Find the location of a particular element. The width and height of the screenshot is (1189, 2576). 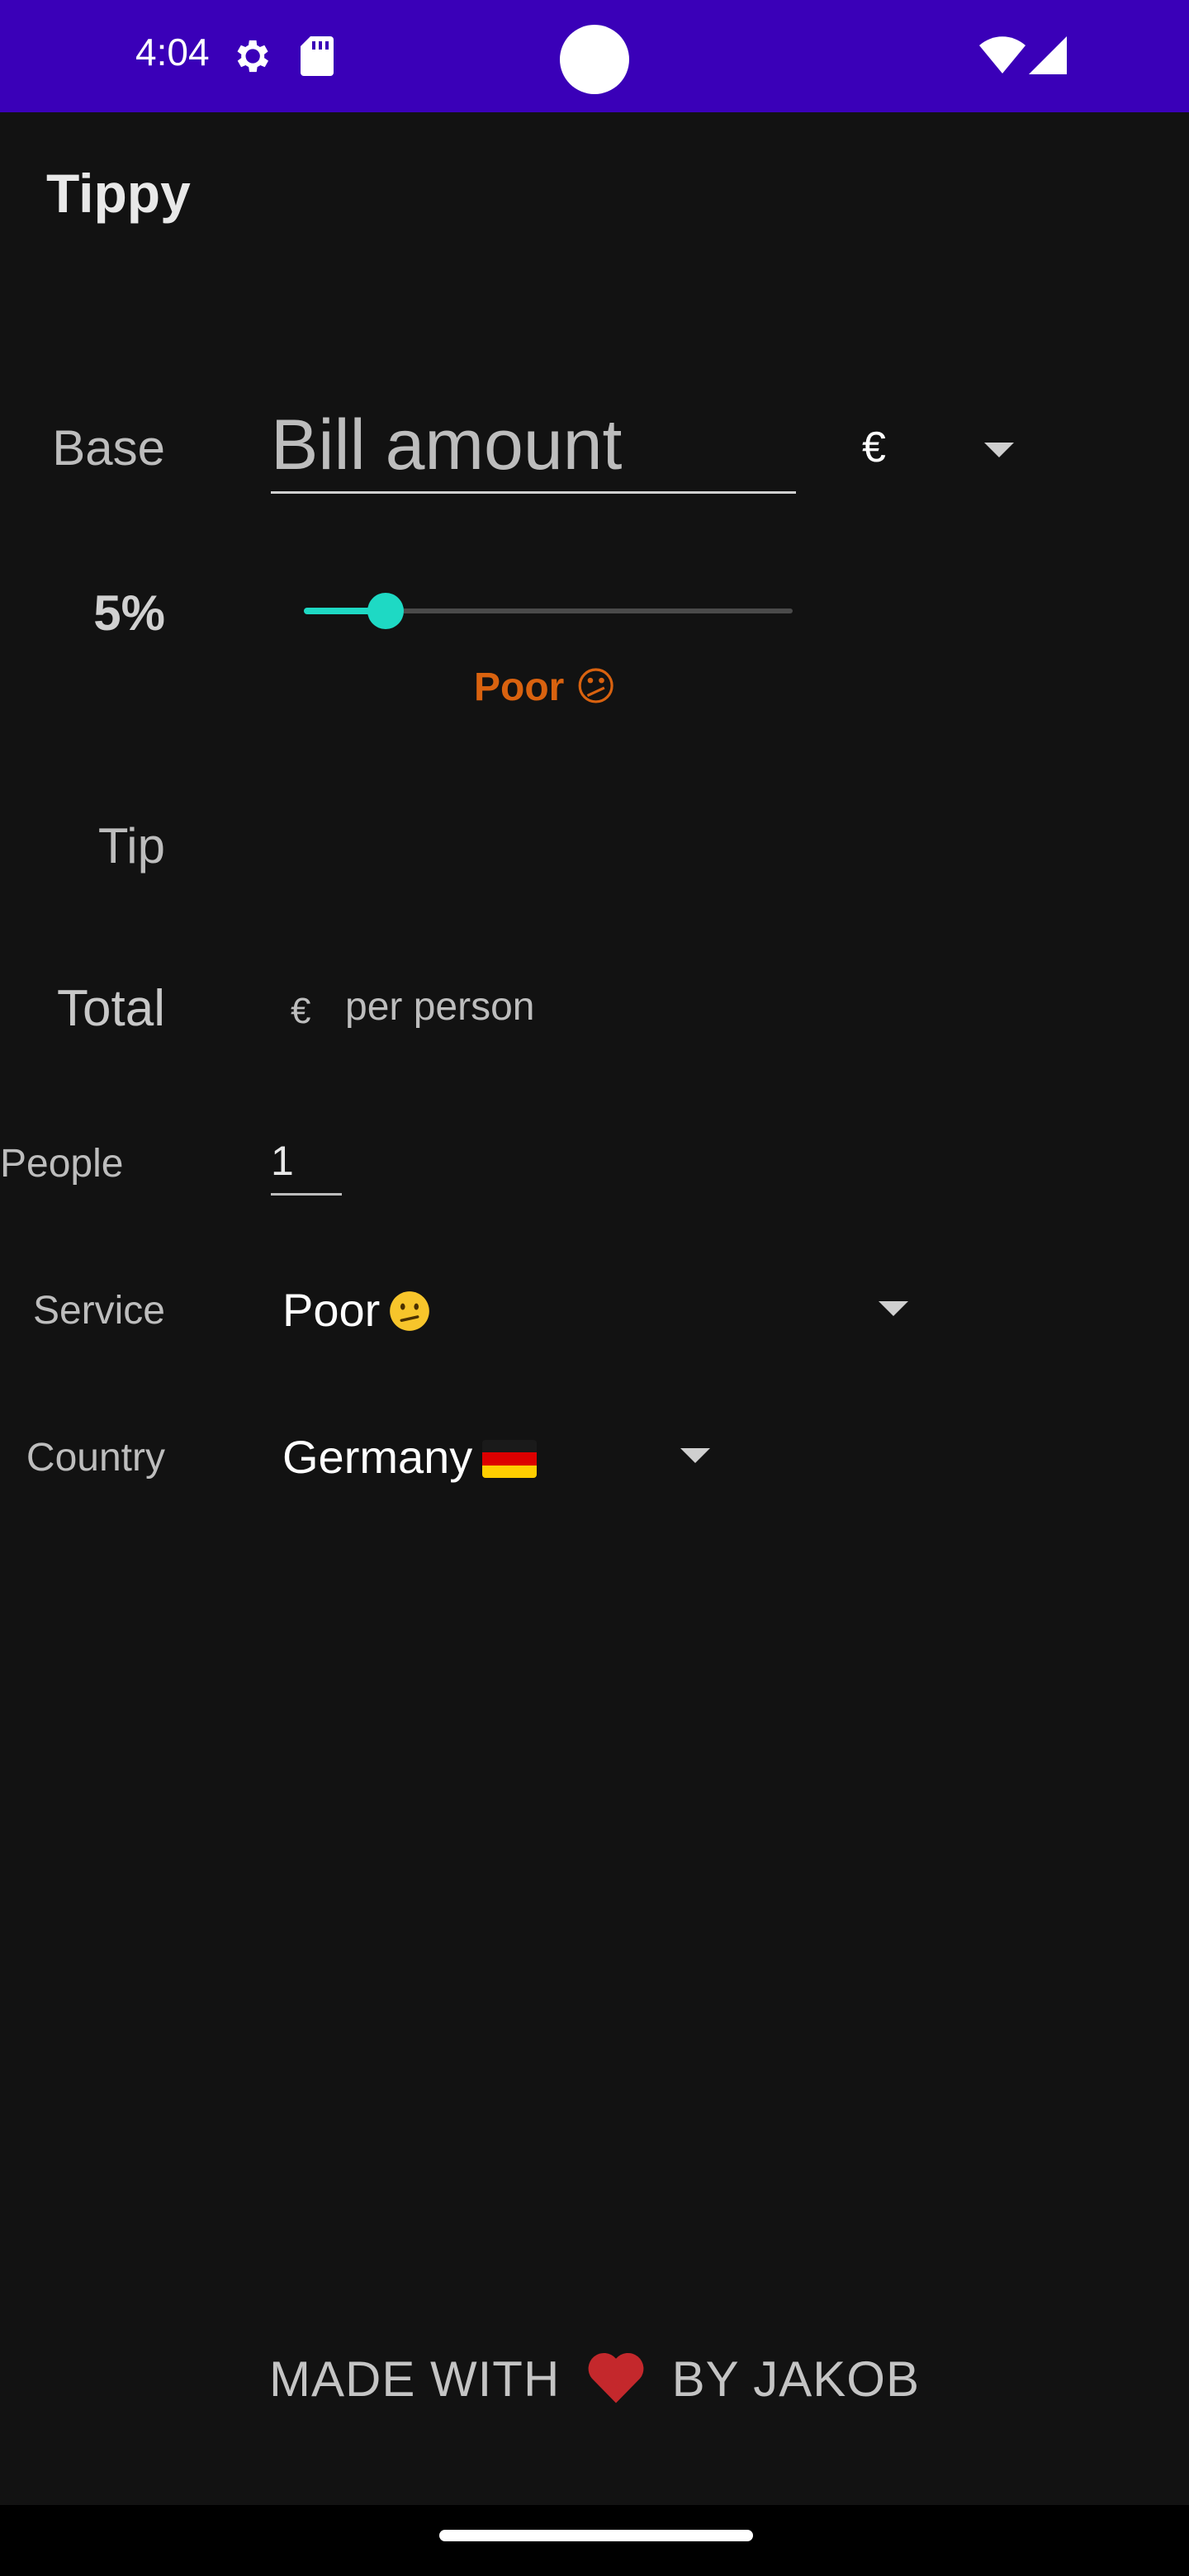

total-label: Total is located at coordinates (111, 1008).